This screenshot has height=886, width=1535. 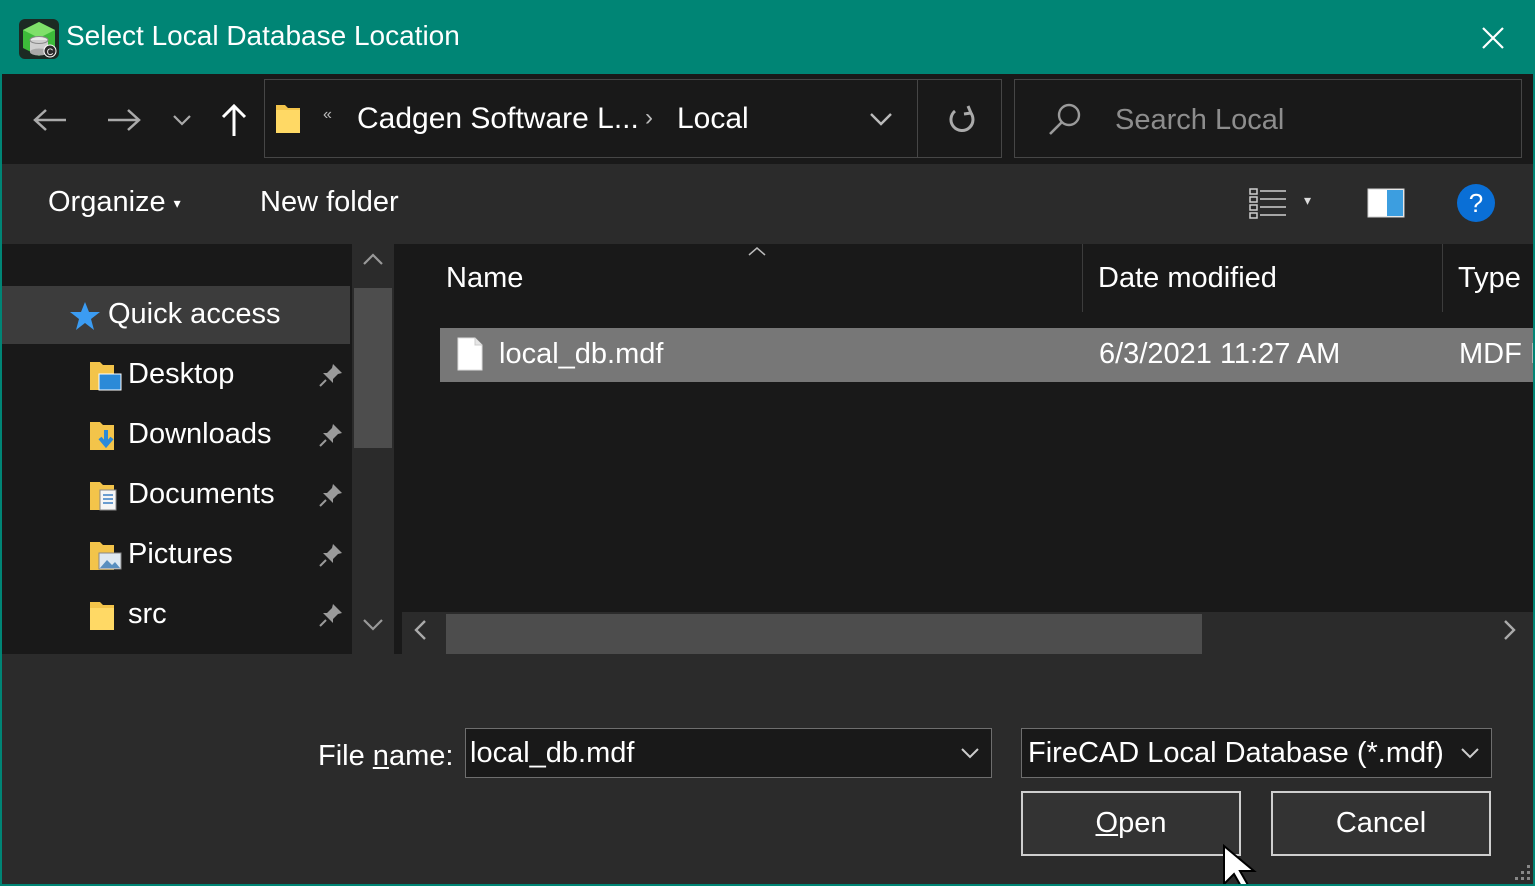 What do you see at coordinates (194, 314) in the screenshot?
I see `sidebar-item-label: Quick access` at bounding box center [194, 314].